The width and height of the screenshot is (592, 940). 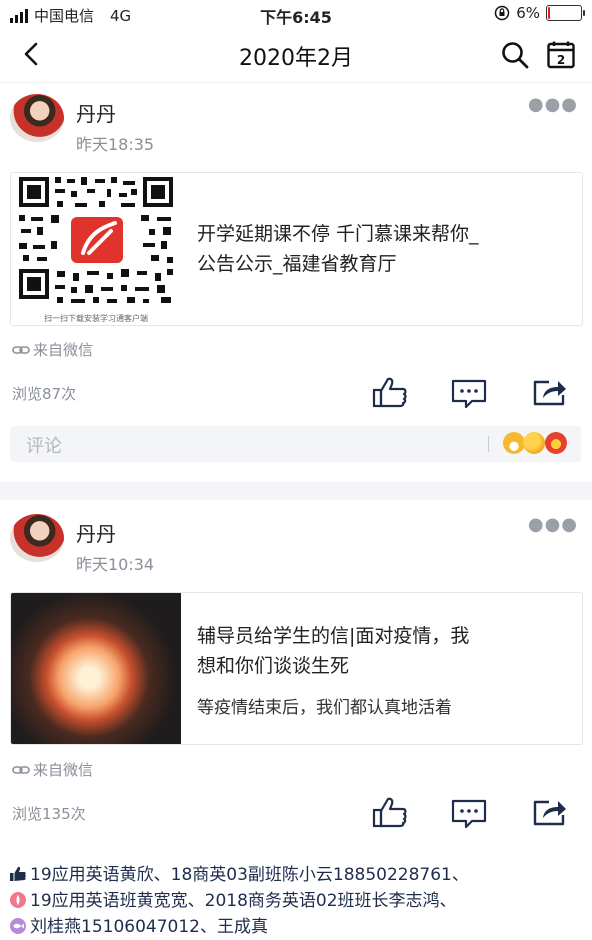 I want to click on laugh-emoji-icon, so click(x=534, y=443).